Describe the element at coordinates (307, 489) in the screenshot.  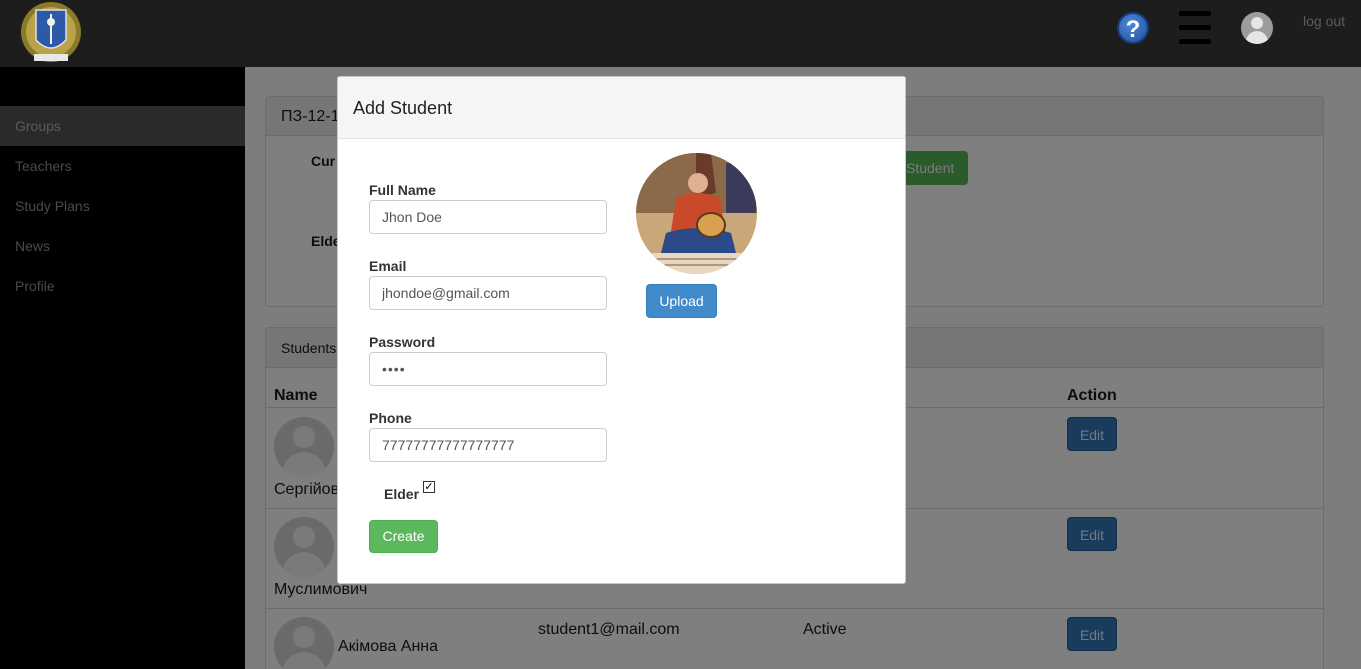
I see `student-name: Сергійов` at that location.